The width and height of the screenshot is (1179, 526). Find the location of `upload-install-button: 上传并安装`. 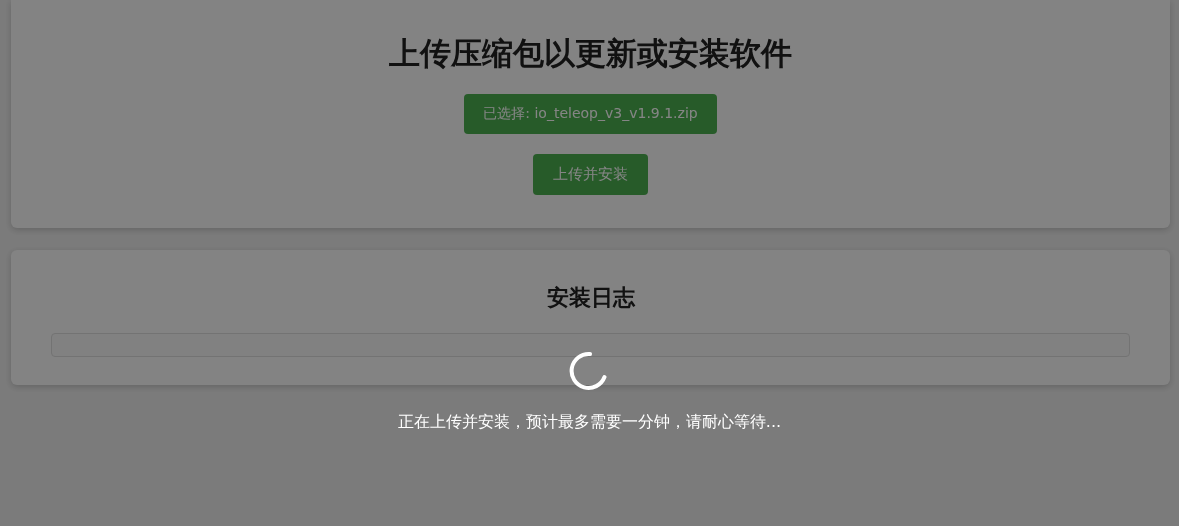

upload-install-button: 上传并安装 is located at coordinates (590, 174).